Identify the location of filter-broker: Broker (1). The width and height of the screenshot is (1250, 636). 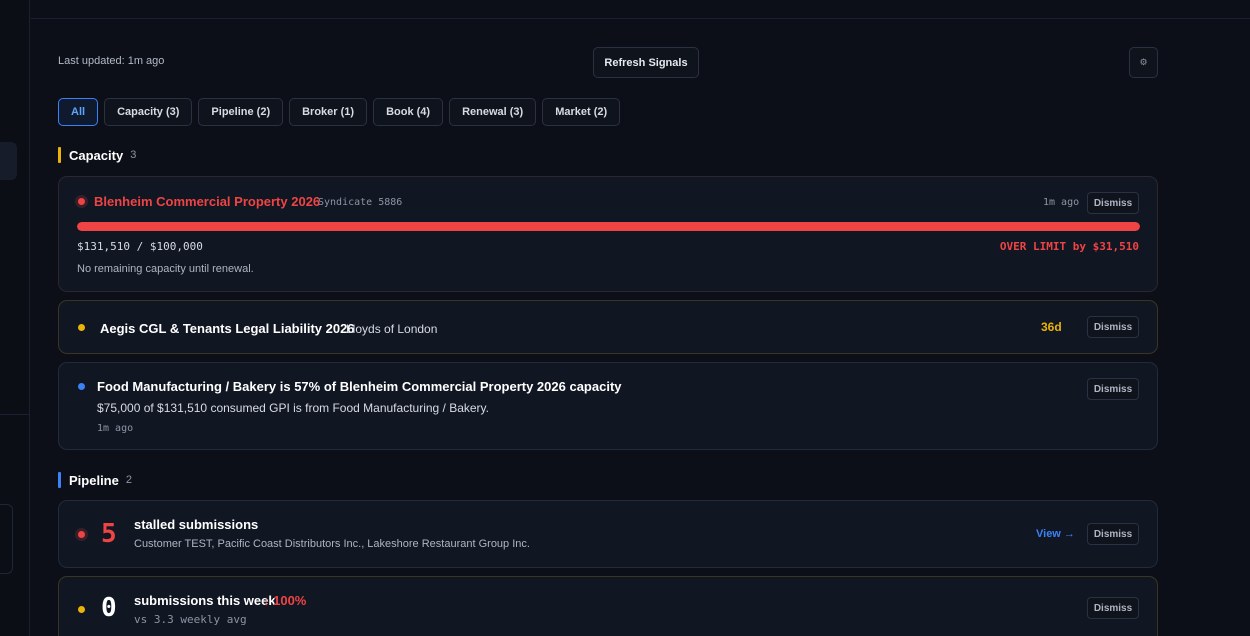
(328, 112).